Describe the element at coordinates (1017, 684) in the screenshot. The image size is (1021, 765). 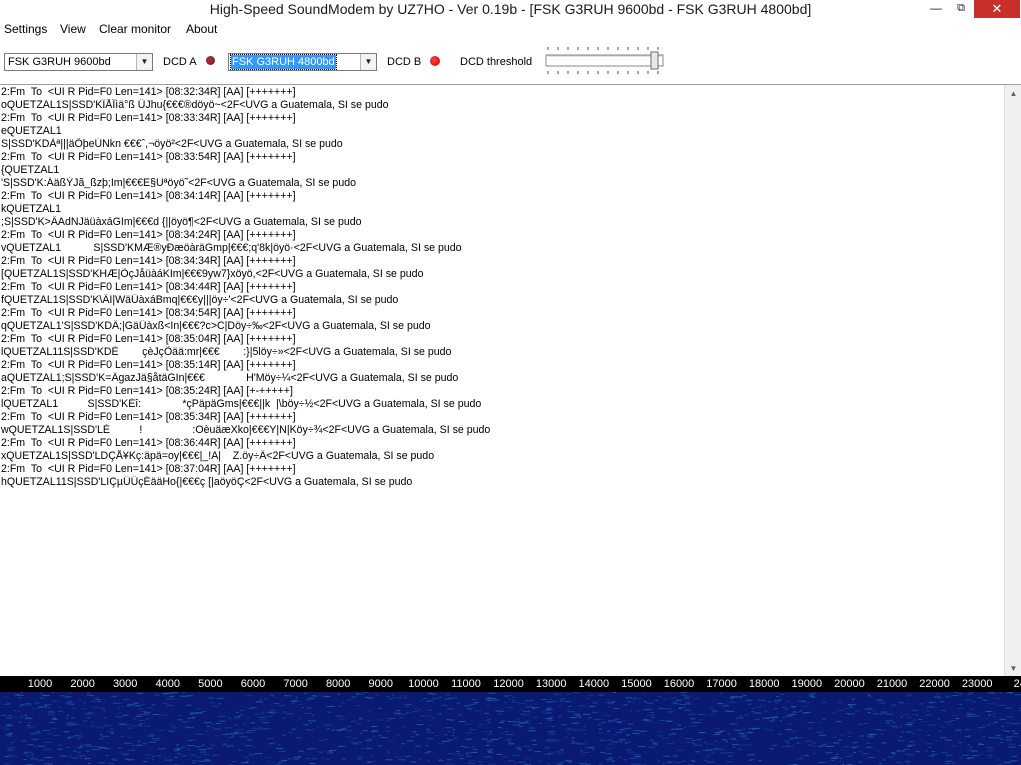
I see `frequency-tick-label: 24` at that location.